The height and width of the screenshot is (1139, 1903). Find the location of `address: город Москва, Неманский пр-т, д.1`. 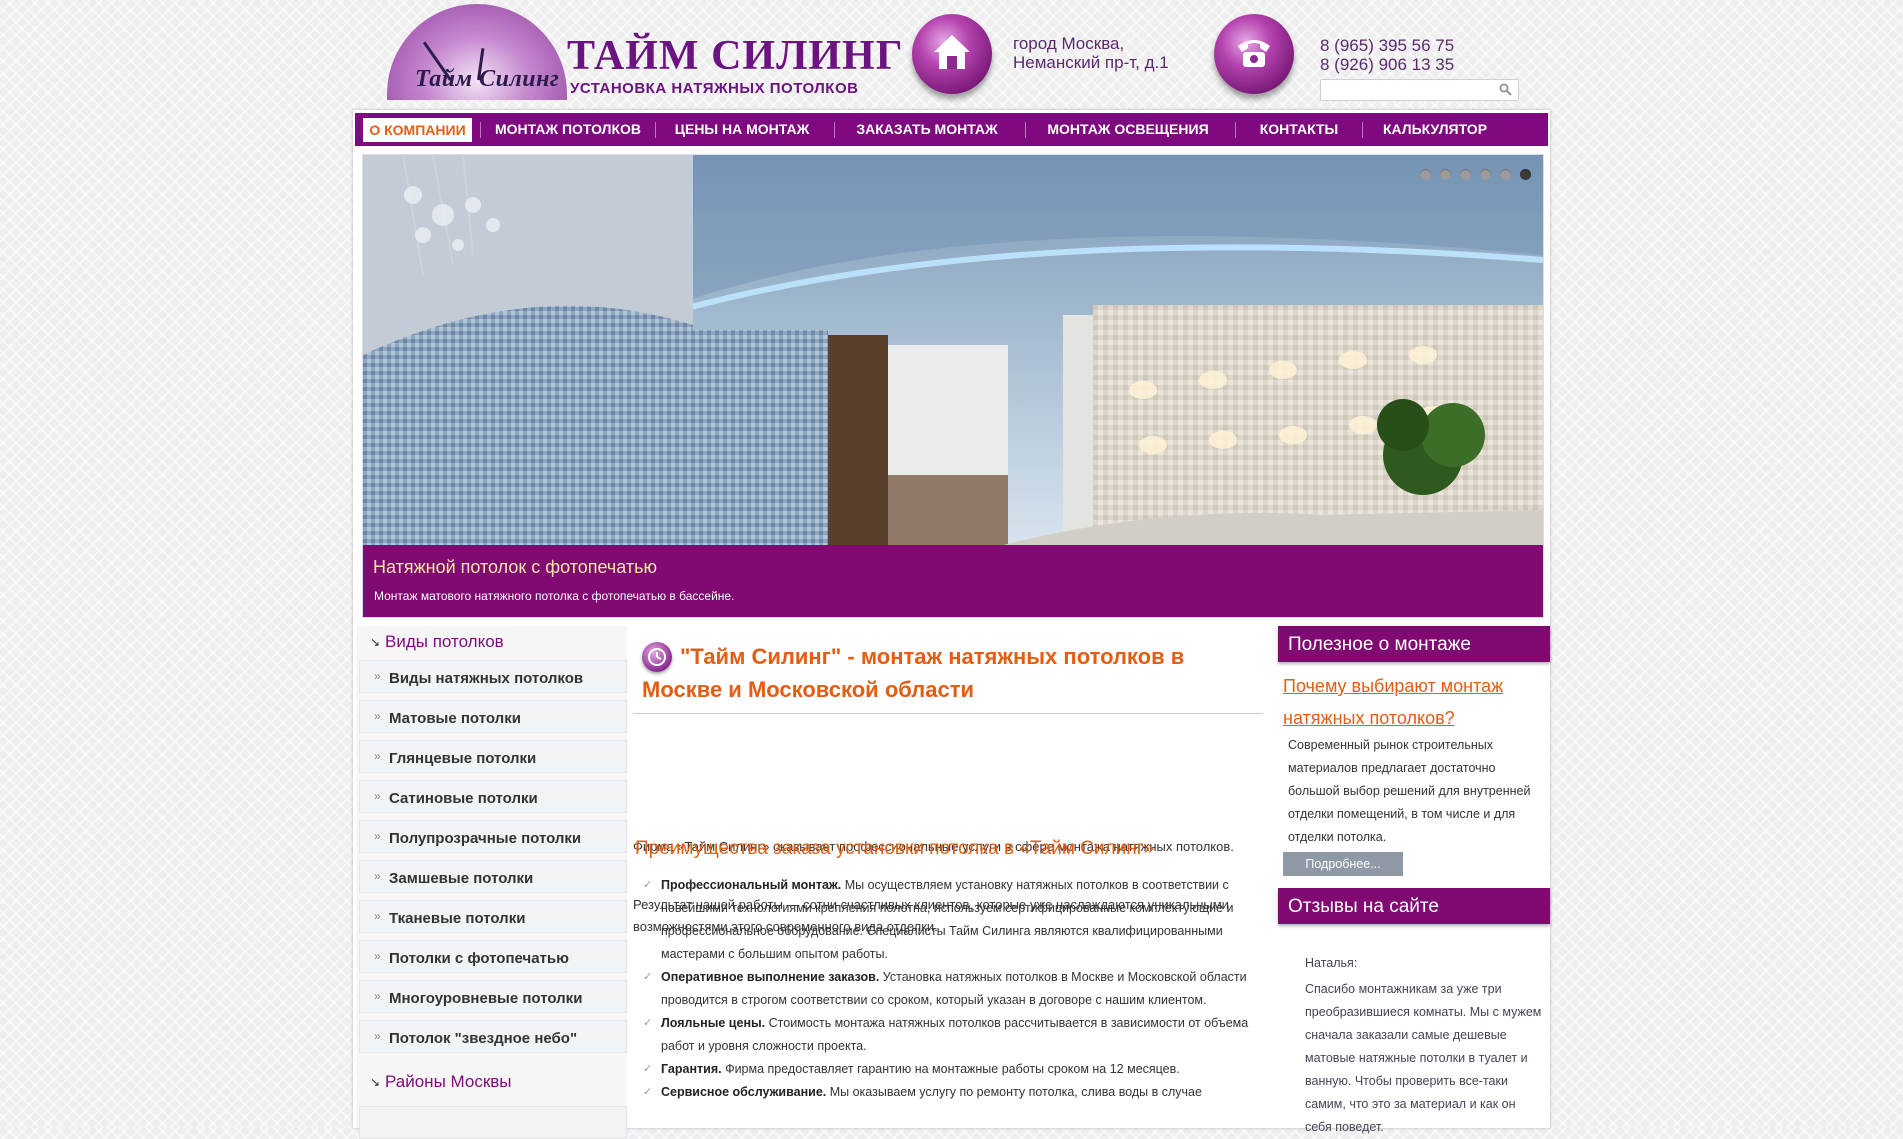

address: город Москва, Неманский пр-т, д.1 is located at coordinates (1091, 53).